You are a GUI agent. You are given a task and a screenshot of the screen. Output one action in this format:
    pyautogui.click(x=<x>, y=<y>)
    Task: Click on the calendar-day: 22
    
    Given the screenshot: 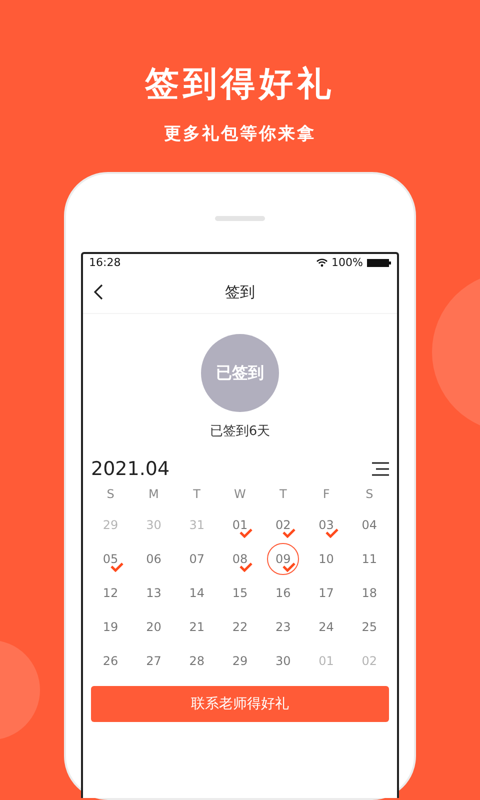 What is the action you would take?
    pyautogui.click(x=240, y=627)
    